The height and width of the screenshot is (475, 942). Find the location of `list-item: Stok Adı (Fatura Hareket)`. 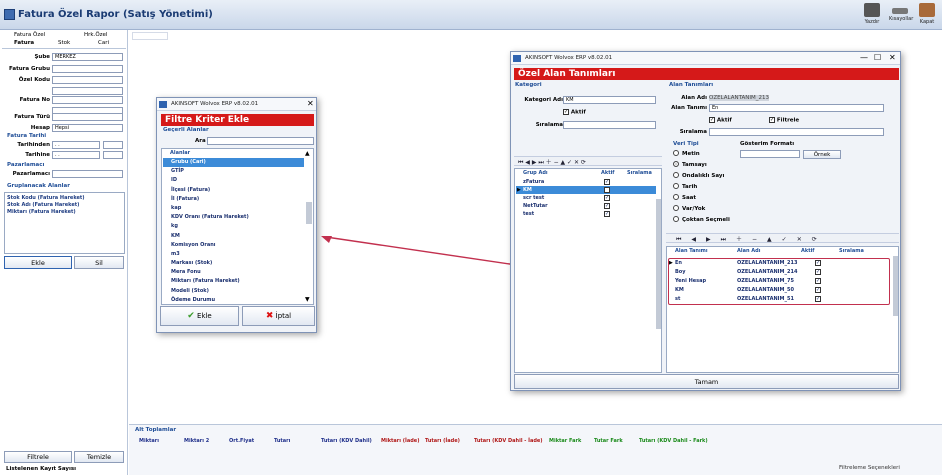

list-item: Stok Adı (Fatura Hareket) is located at coordinates (43, 205).